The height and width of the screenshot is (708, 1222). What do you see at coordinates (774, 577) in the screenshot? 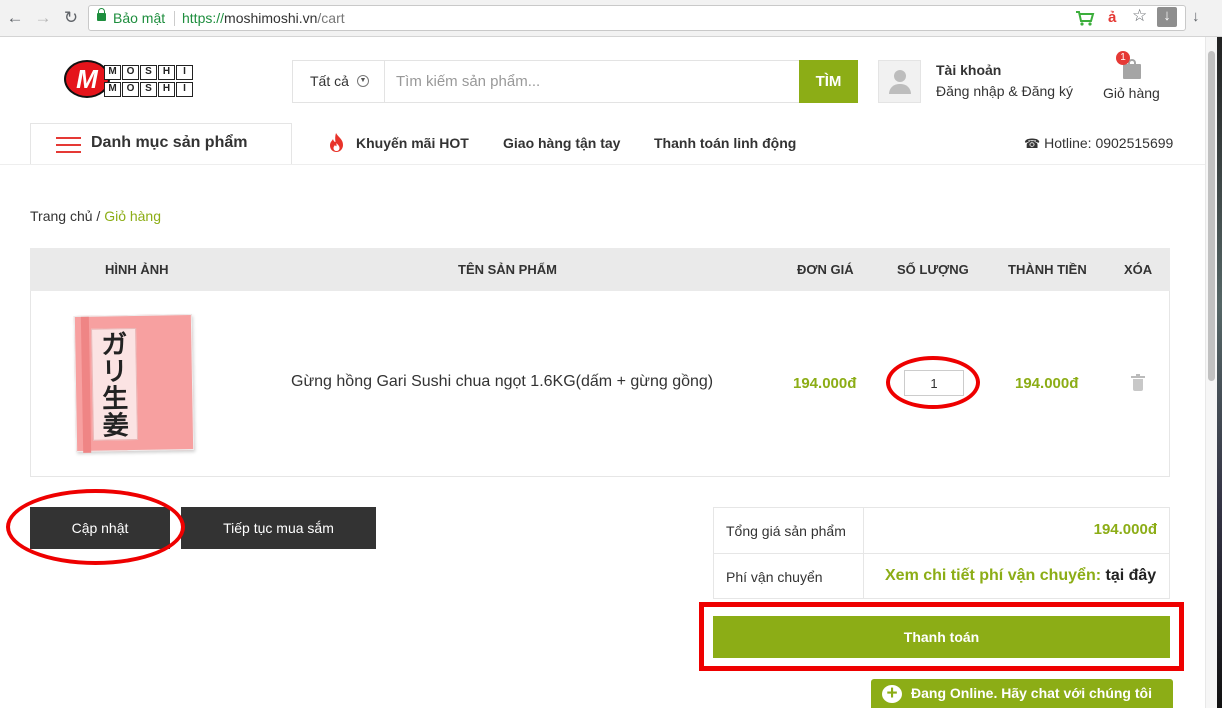
I see `shipping-label: Phí vận chuyển` at bounding box center [774, 577].